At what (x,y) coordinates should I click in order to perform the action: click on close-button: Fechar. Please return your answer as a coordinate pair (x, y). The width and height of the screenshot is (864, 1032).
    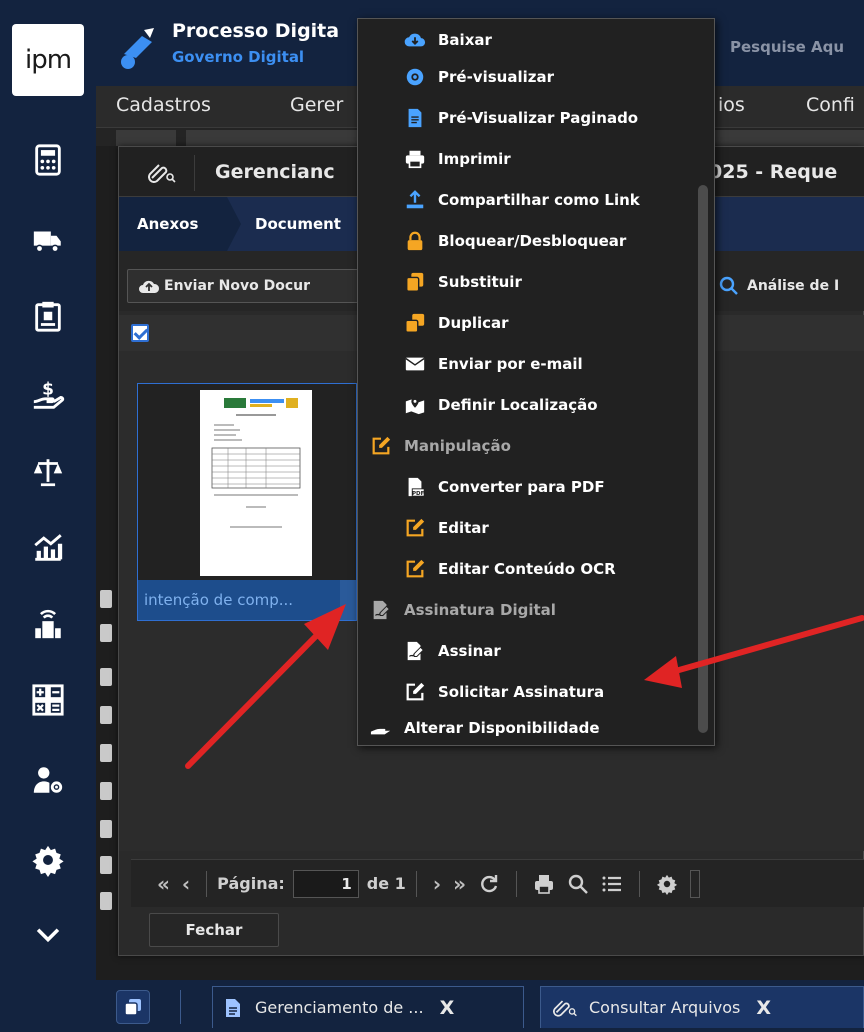
    Looking at the image, I should click on (214, 930).